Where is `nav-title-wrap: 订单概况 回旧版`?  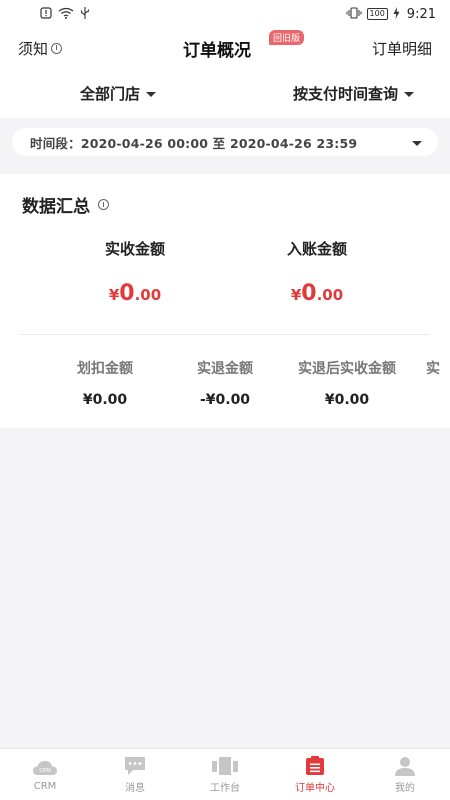
nav-title-wrap: 订单概况 回旧版 is located at coordinates (244, 45).